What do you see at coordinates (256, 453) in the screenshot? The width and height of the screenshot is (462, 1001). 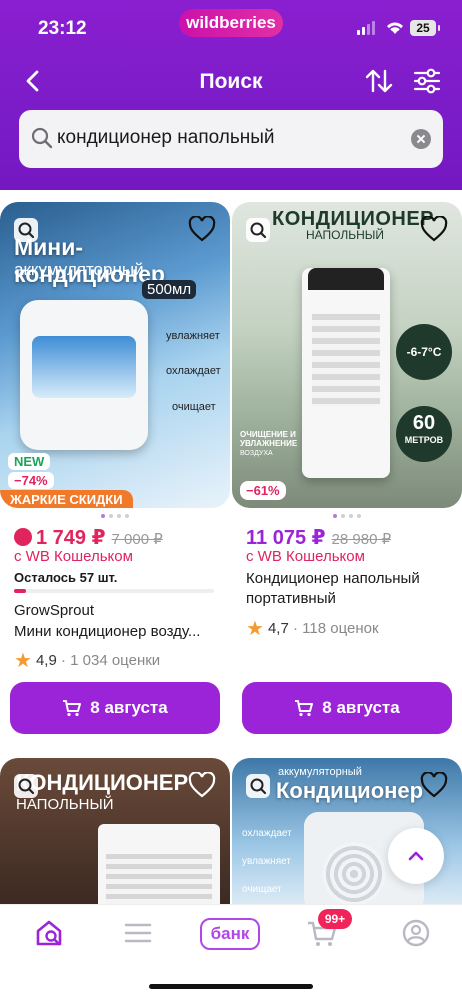 I see `image-tag: ВОЗДУХА` at bounding box center [256, 453].